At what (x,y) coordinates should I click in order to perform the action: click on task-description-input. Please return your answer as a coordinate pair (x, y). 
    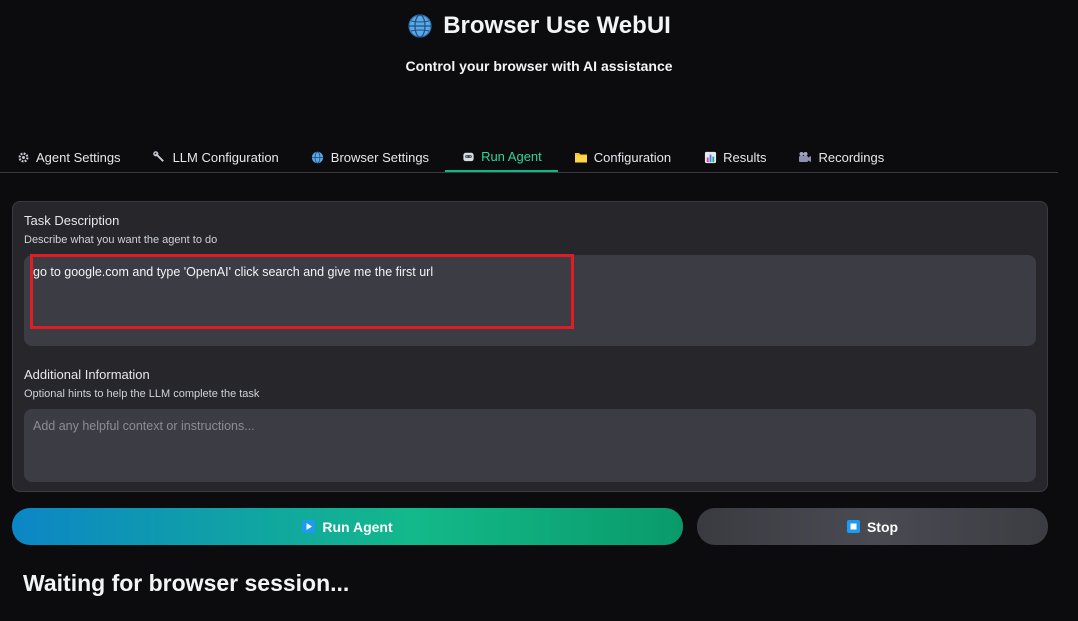
    Looking at the image, I should click on (530, 300).